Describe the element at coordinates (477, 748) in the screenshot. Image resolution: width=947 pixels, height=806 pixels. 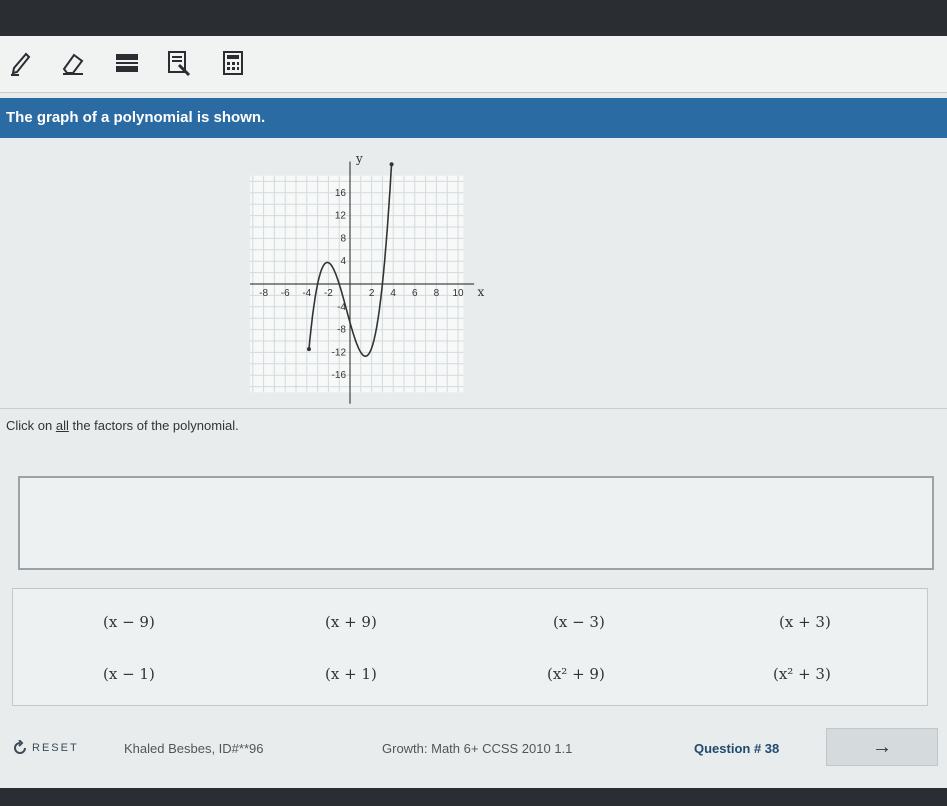
I see `course-info: Growth: Math 6+ CCSS 2010 1.1` at that location.